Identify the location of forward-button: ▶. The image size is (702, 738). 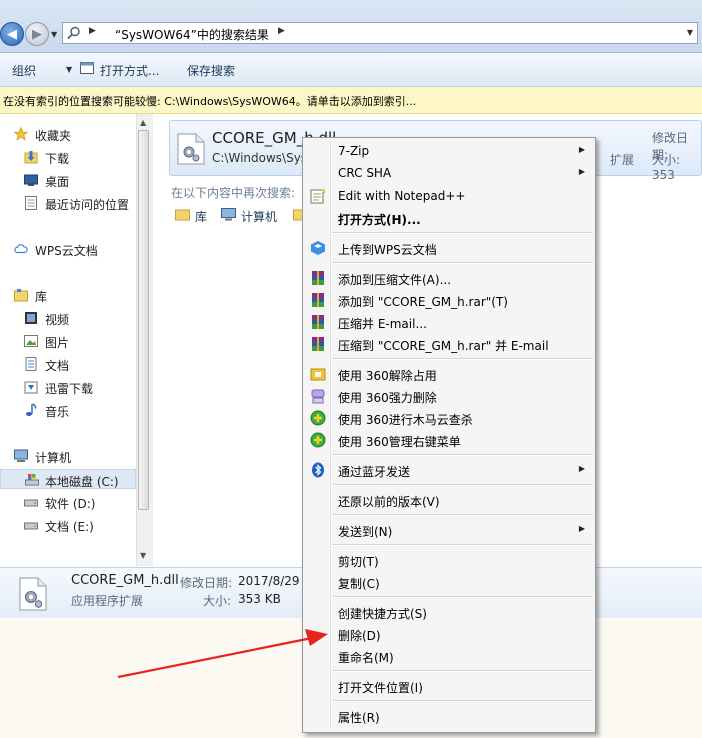
(37, 34).